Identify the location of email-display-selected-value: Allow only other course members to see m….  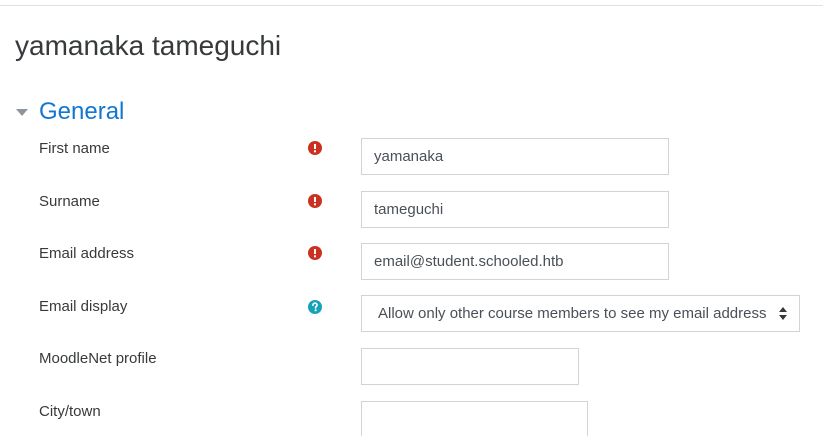
(572, 313).